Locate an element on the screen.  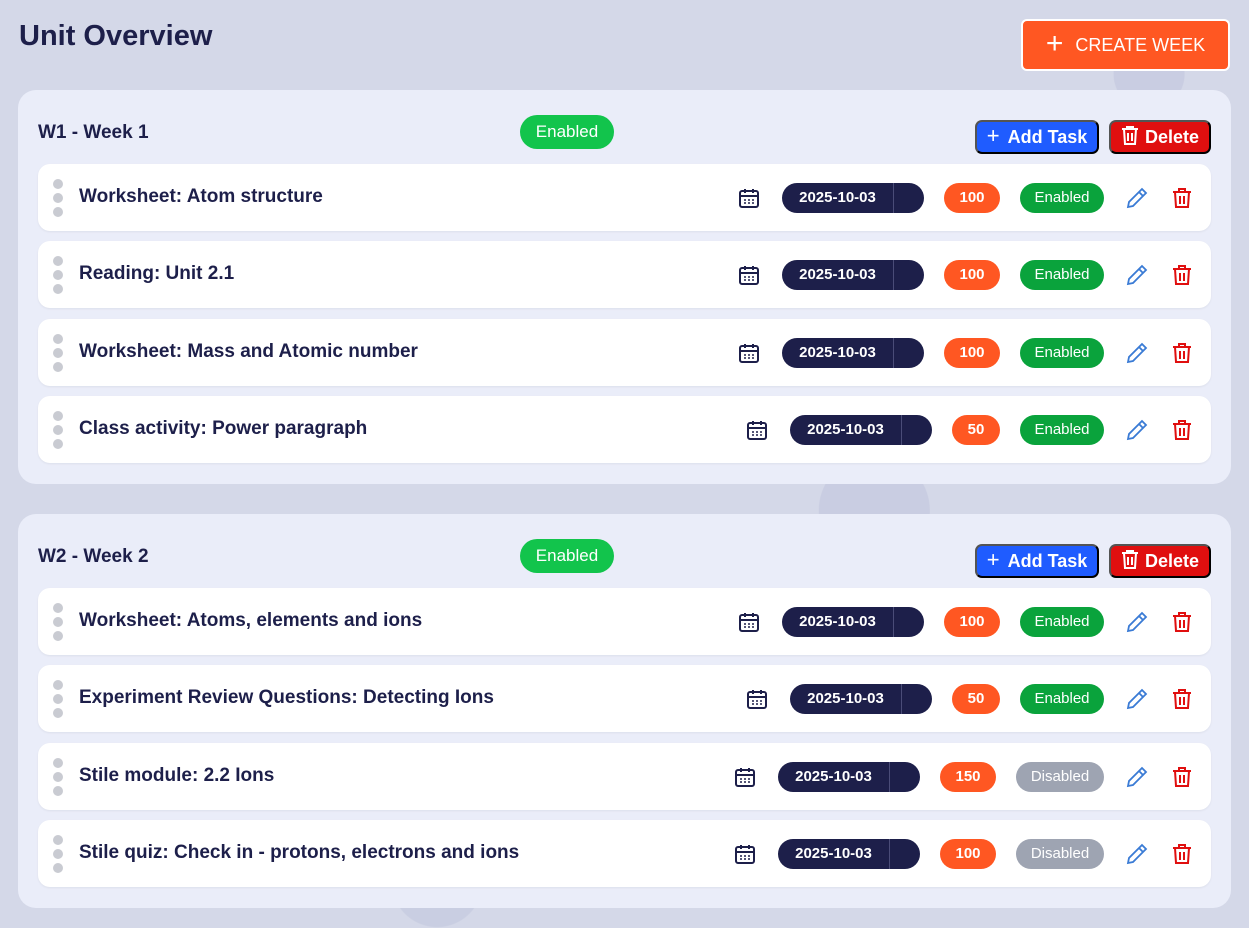
points-badge: 150 is located at coordinates (968, 776).